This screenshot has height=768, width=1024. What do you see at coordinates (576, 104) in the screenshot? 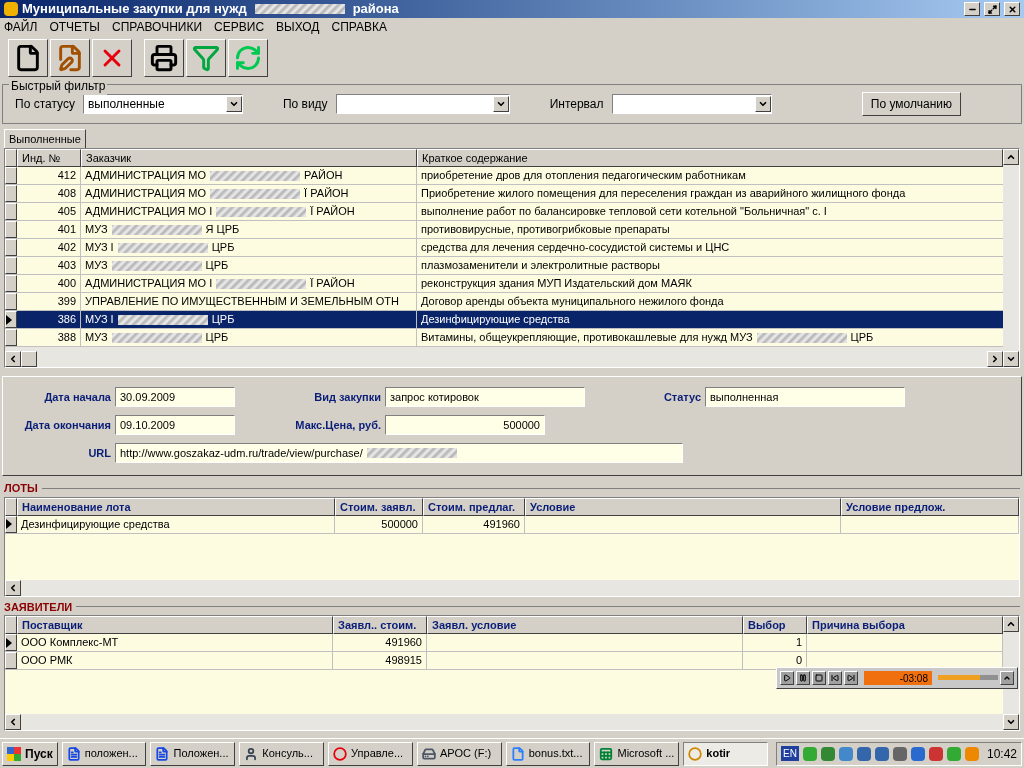
I see `filter-label: Интервал` at bounding box center [576, 104].